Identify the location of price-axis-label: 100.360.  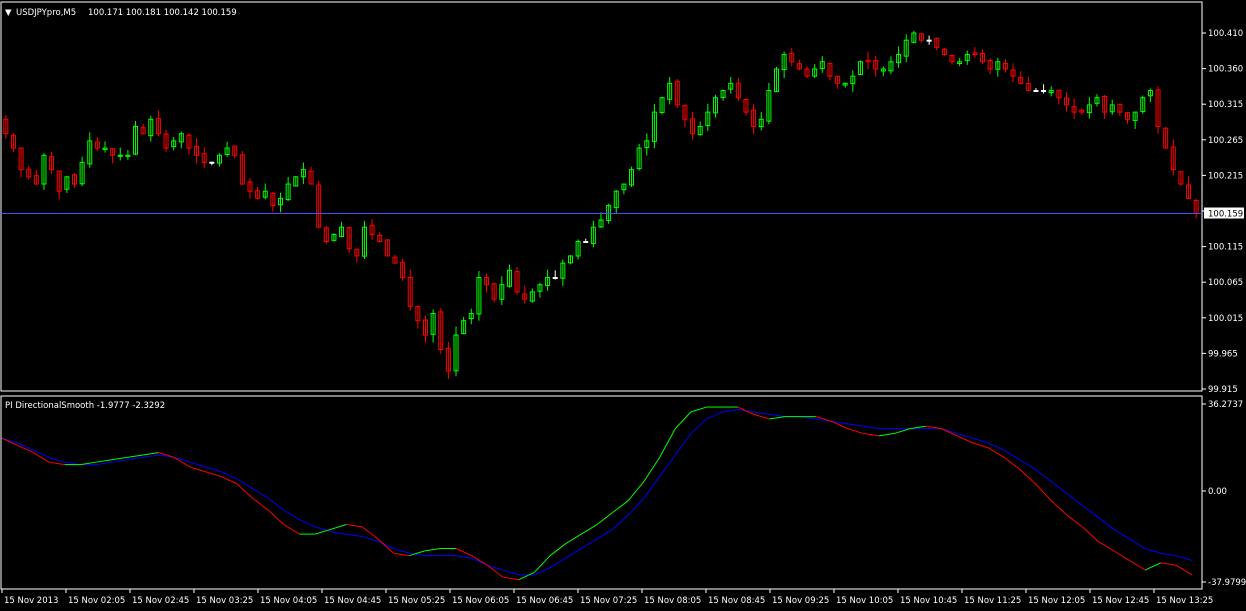
(1225, 70).